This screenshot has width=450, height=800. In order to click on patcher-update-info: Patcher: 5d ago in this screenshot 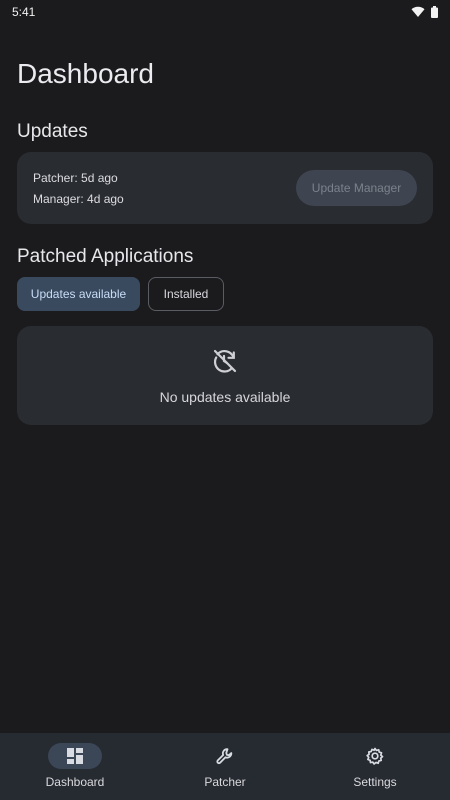, I will do `click(75, 177)`.